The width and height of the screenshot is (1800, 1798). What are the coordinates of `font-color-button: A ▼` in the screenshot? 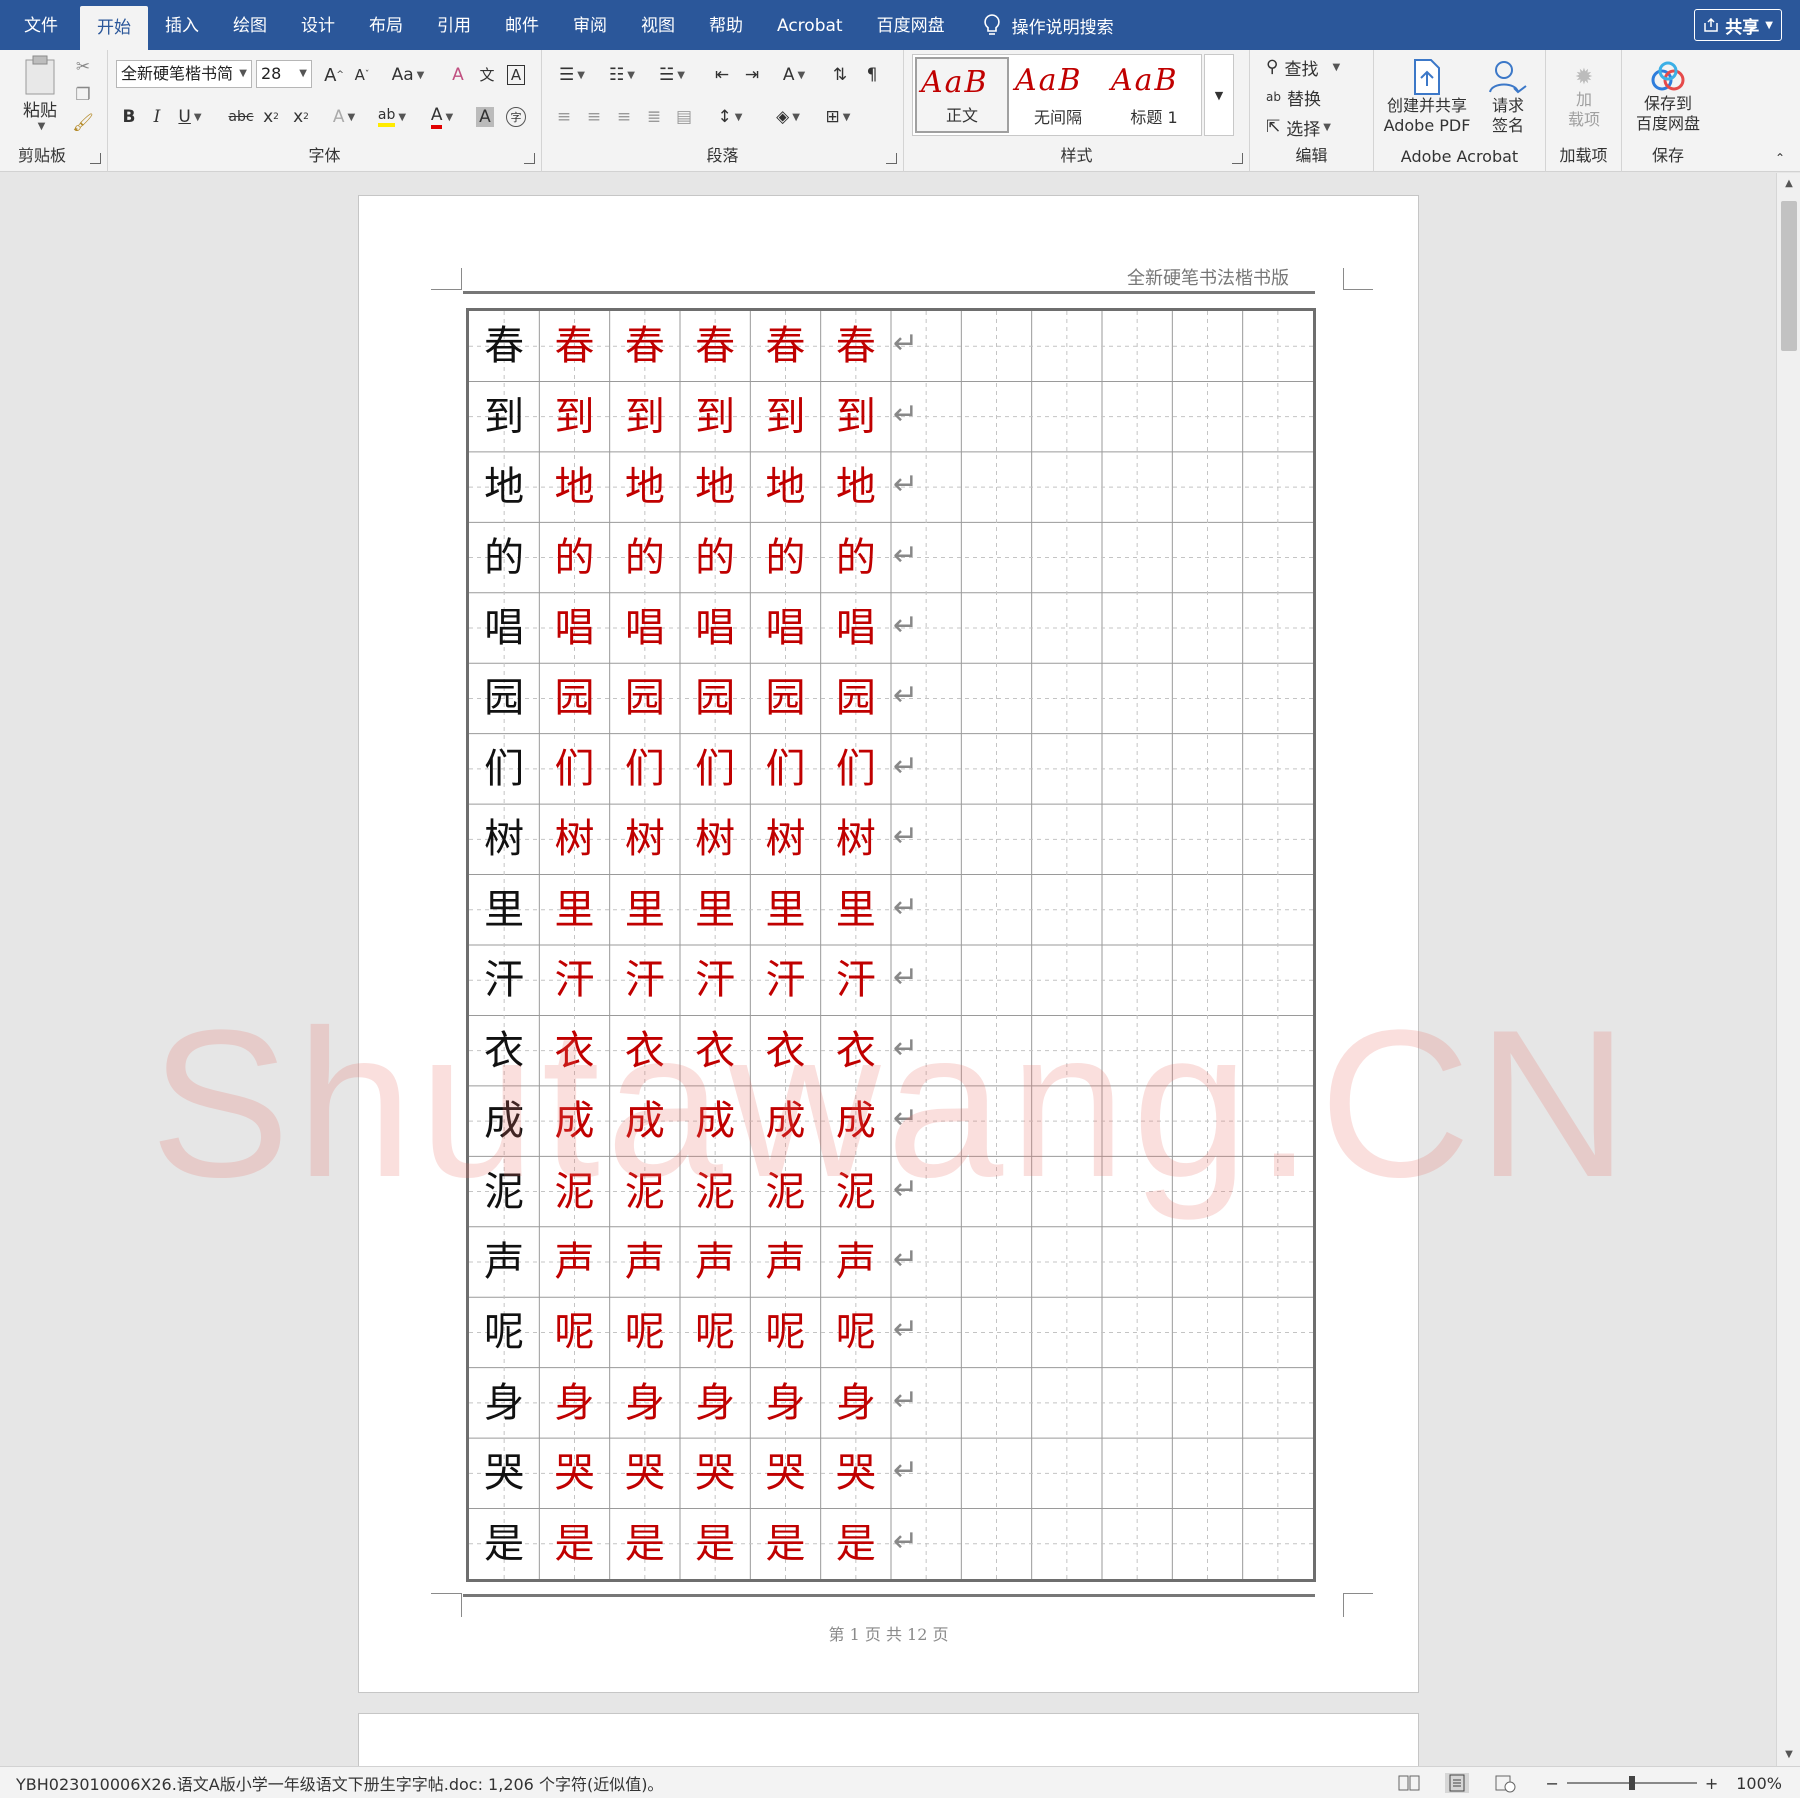 It's located at (442, 117).